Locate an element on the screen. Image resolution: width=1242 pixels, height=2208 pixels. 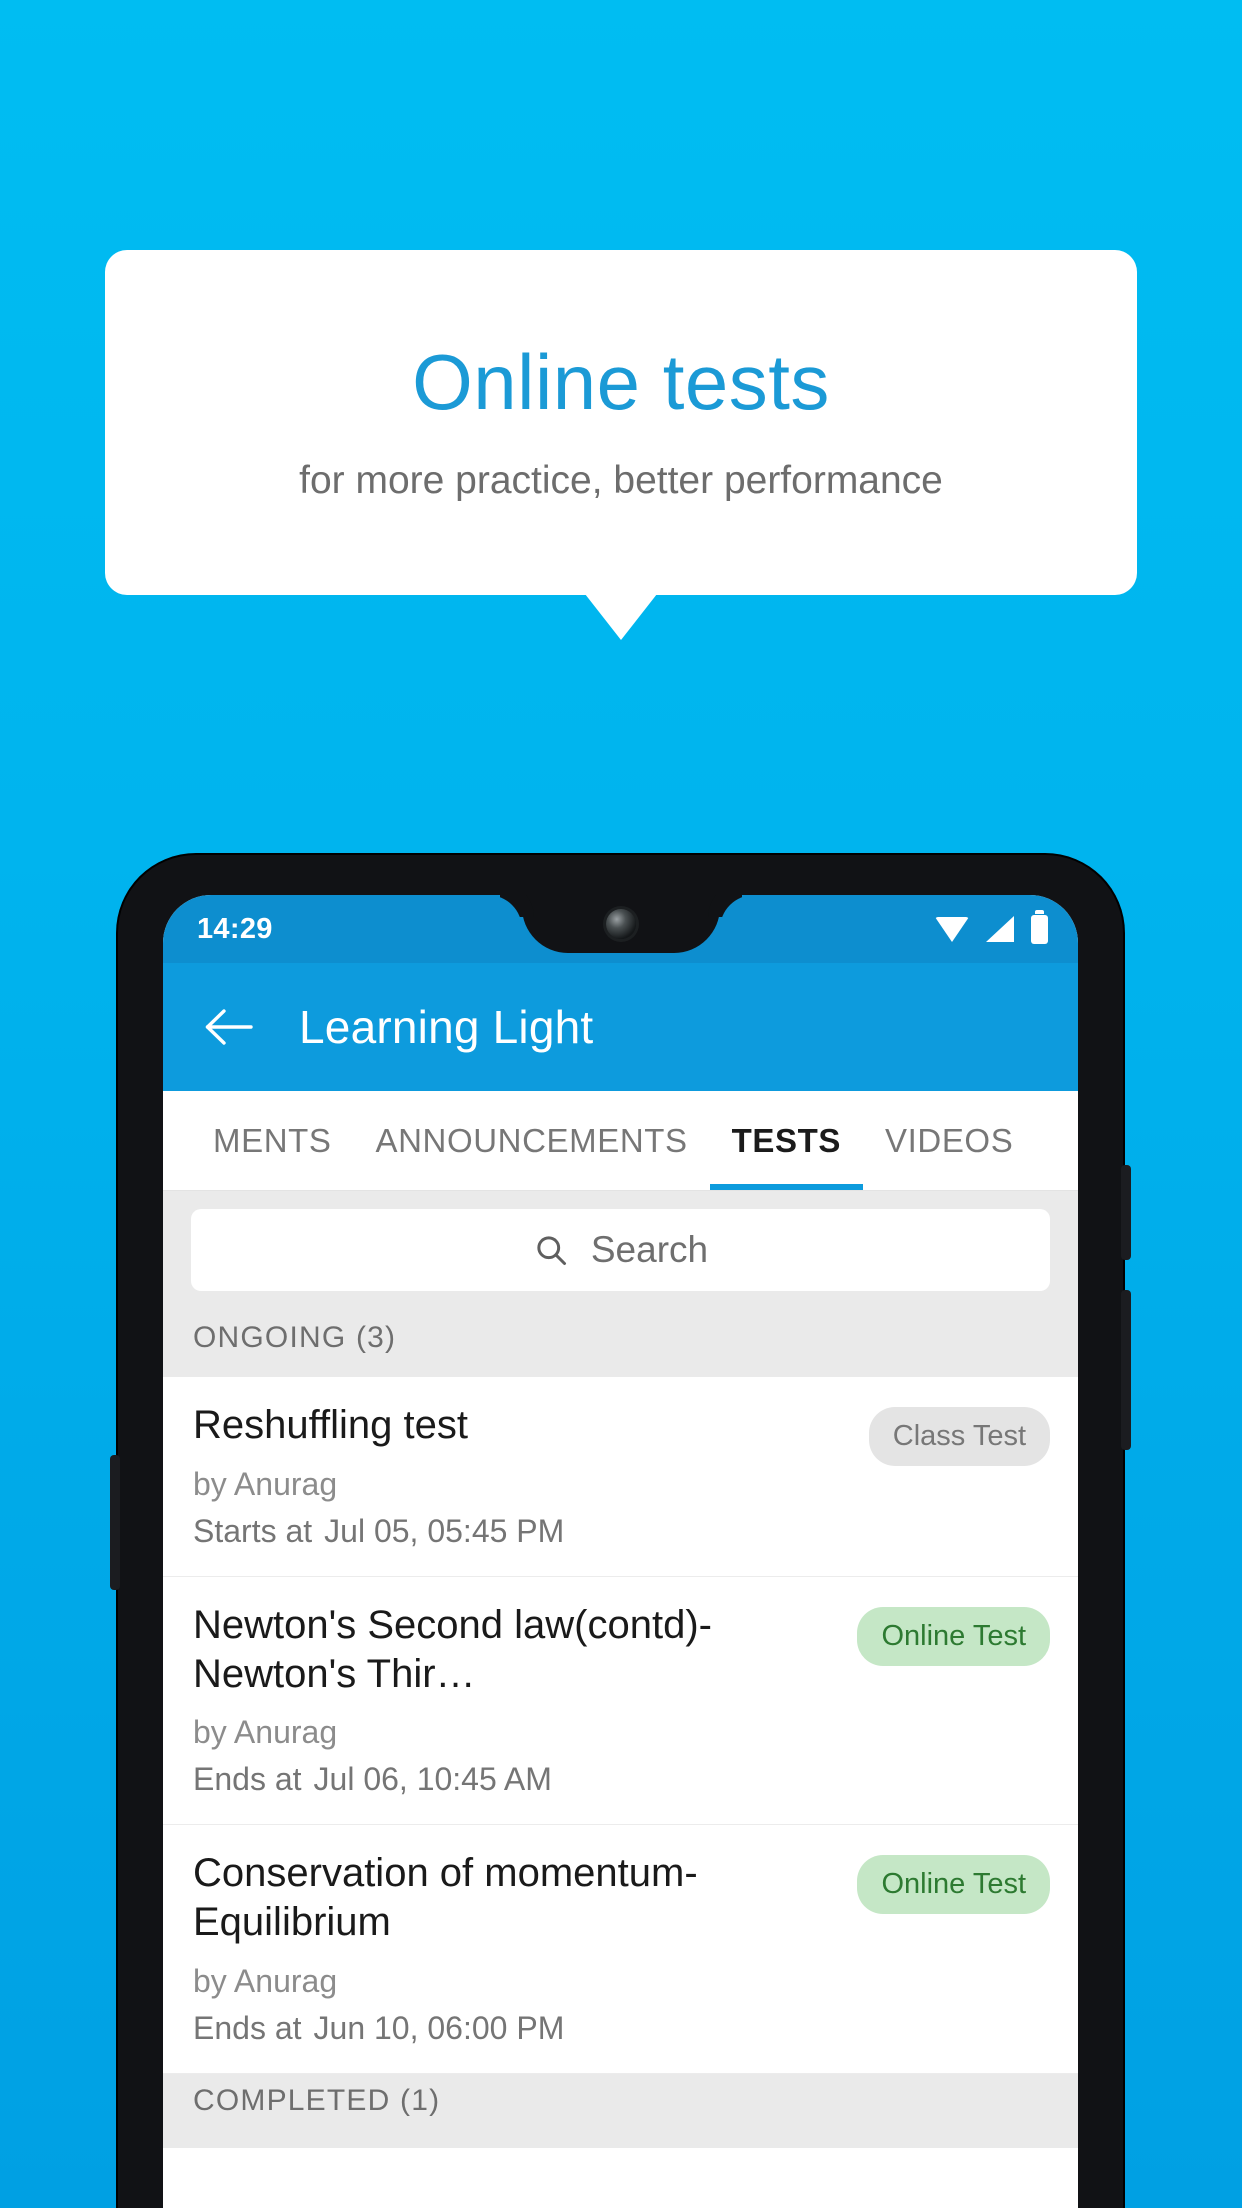
status-bar-icons is located at coordinates (991, 926).